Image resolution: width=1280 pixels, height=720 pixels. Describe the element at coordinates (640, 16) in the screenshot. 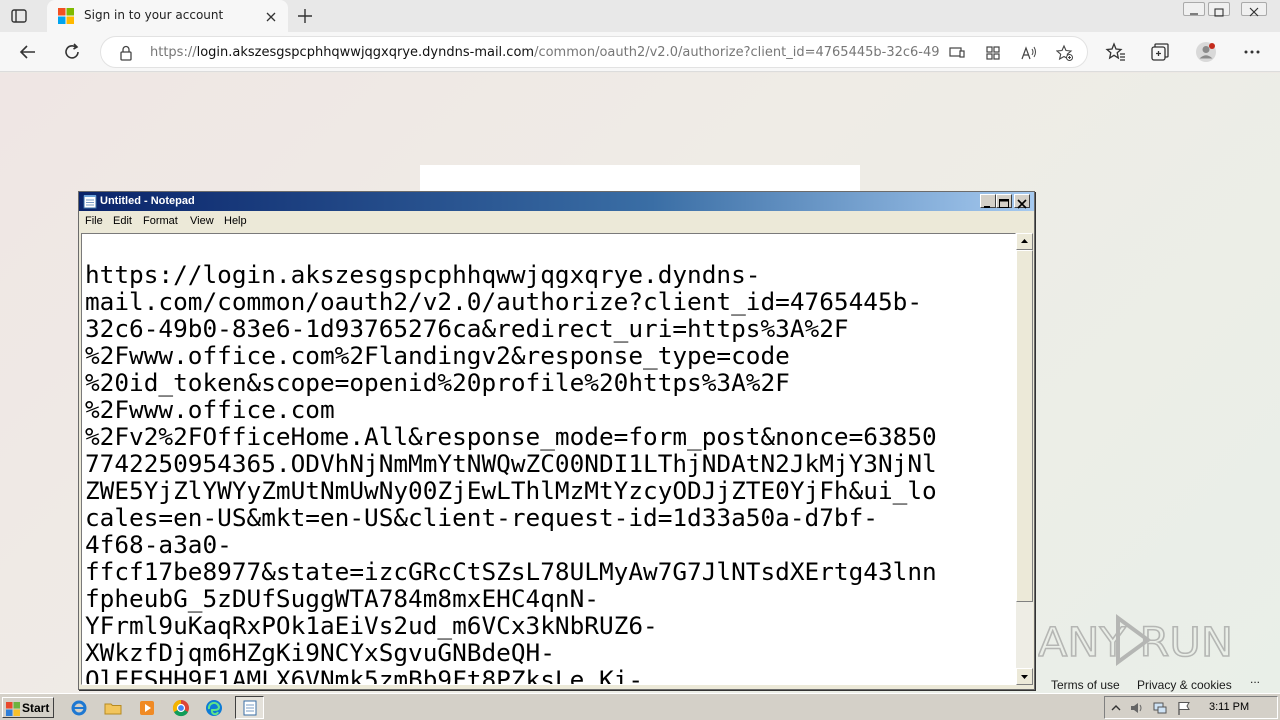

I see `browser-tabstrip: Sign in to your account` at that location.